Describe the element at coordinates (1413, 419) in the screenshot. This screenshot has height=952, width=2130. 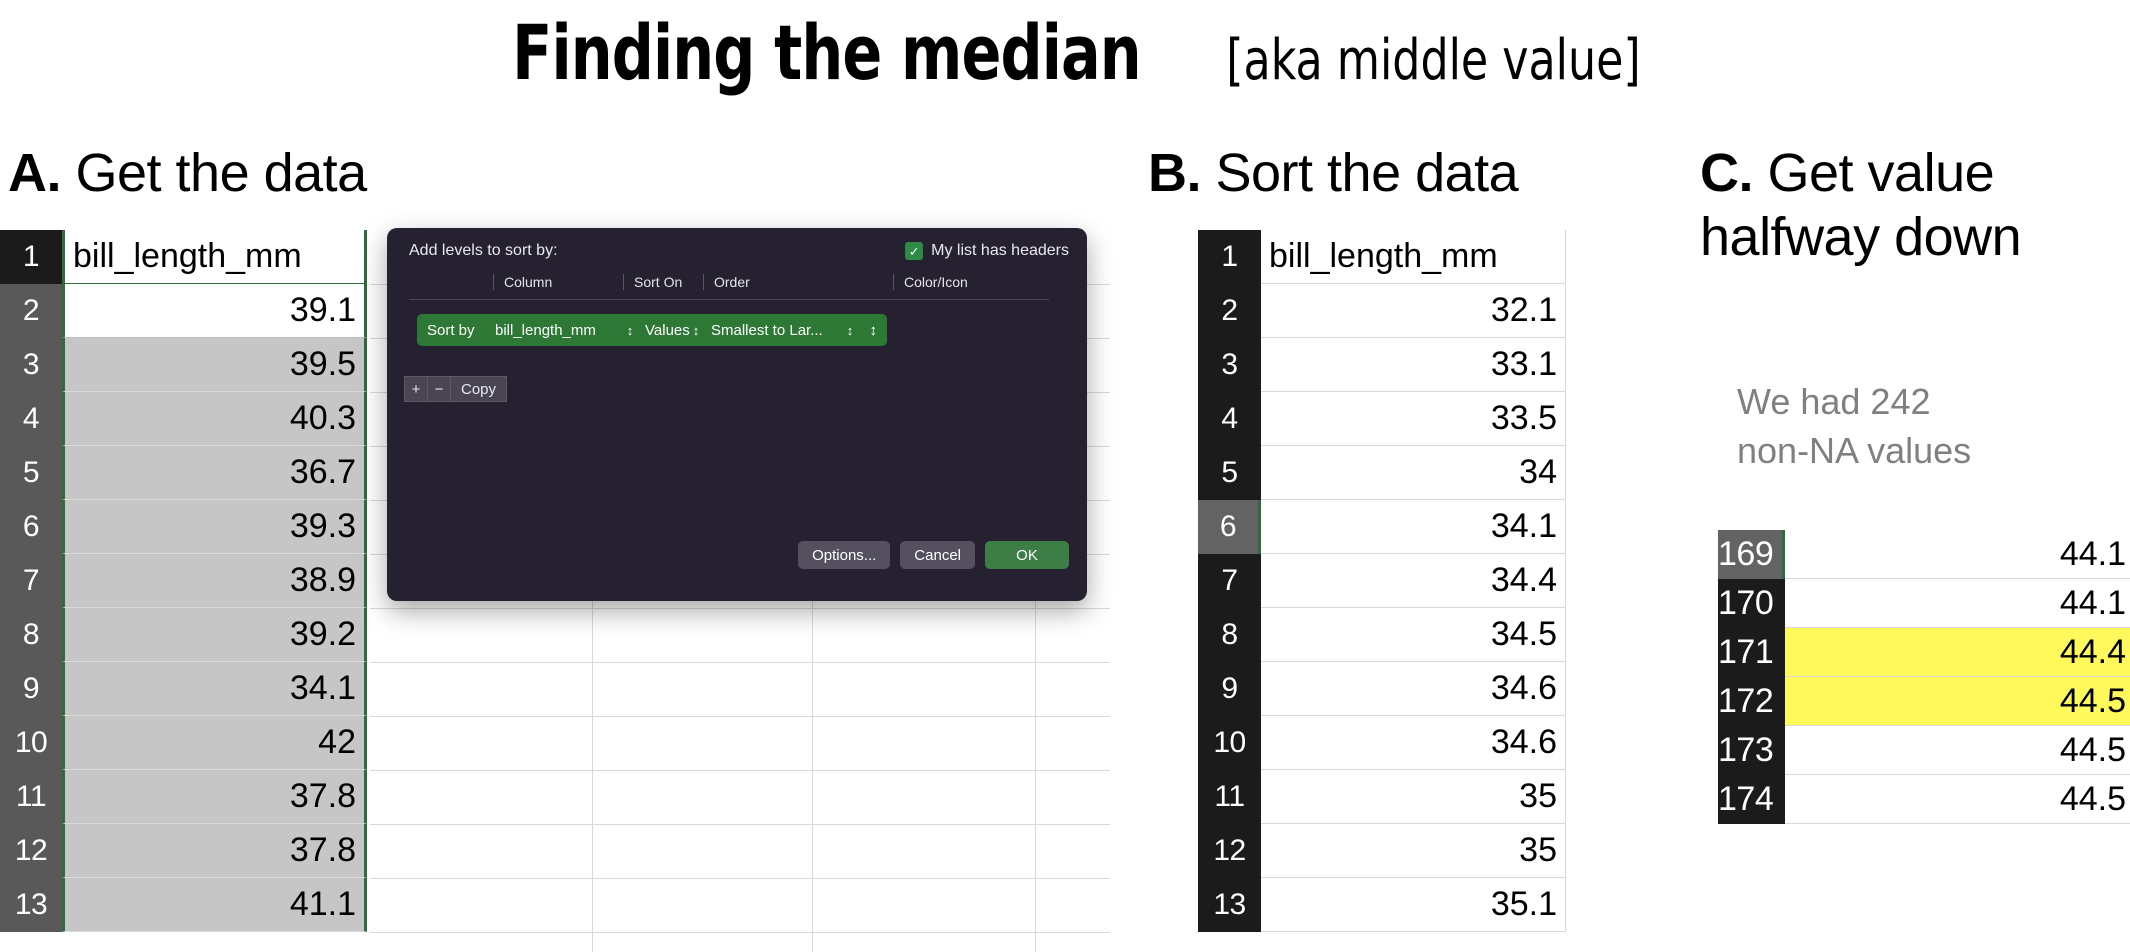
I see `data-cell: 33.5` at that location.